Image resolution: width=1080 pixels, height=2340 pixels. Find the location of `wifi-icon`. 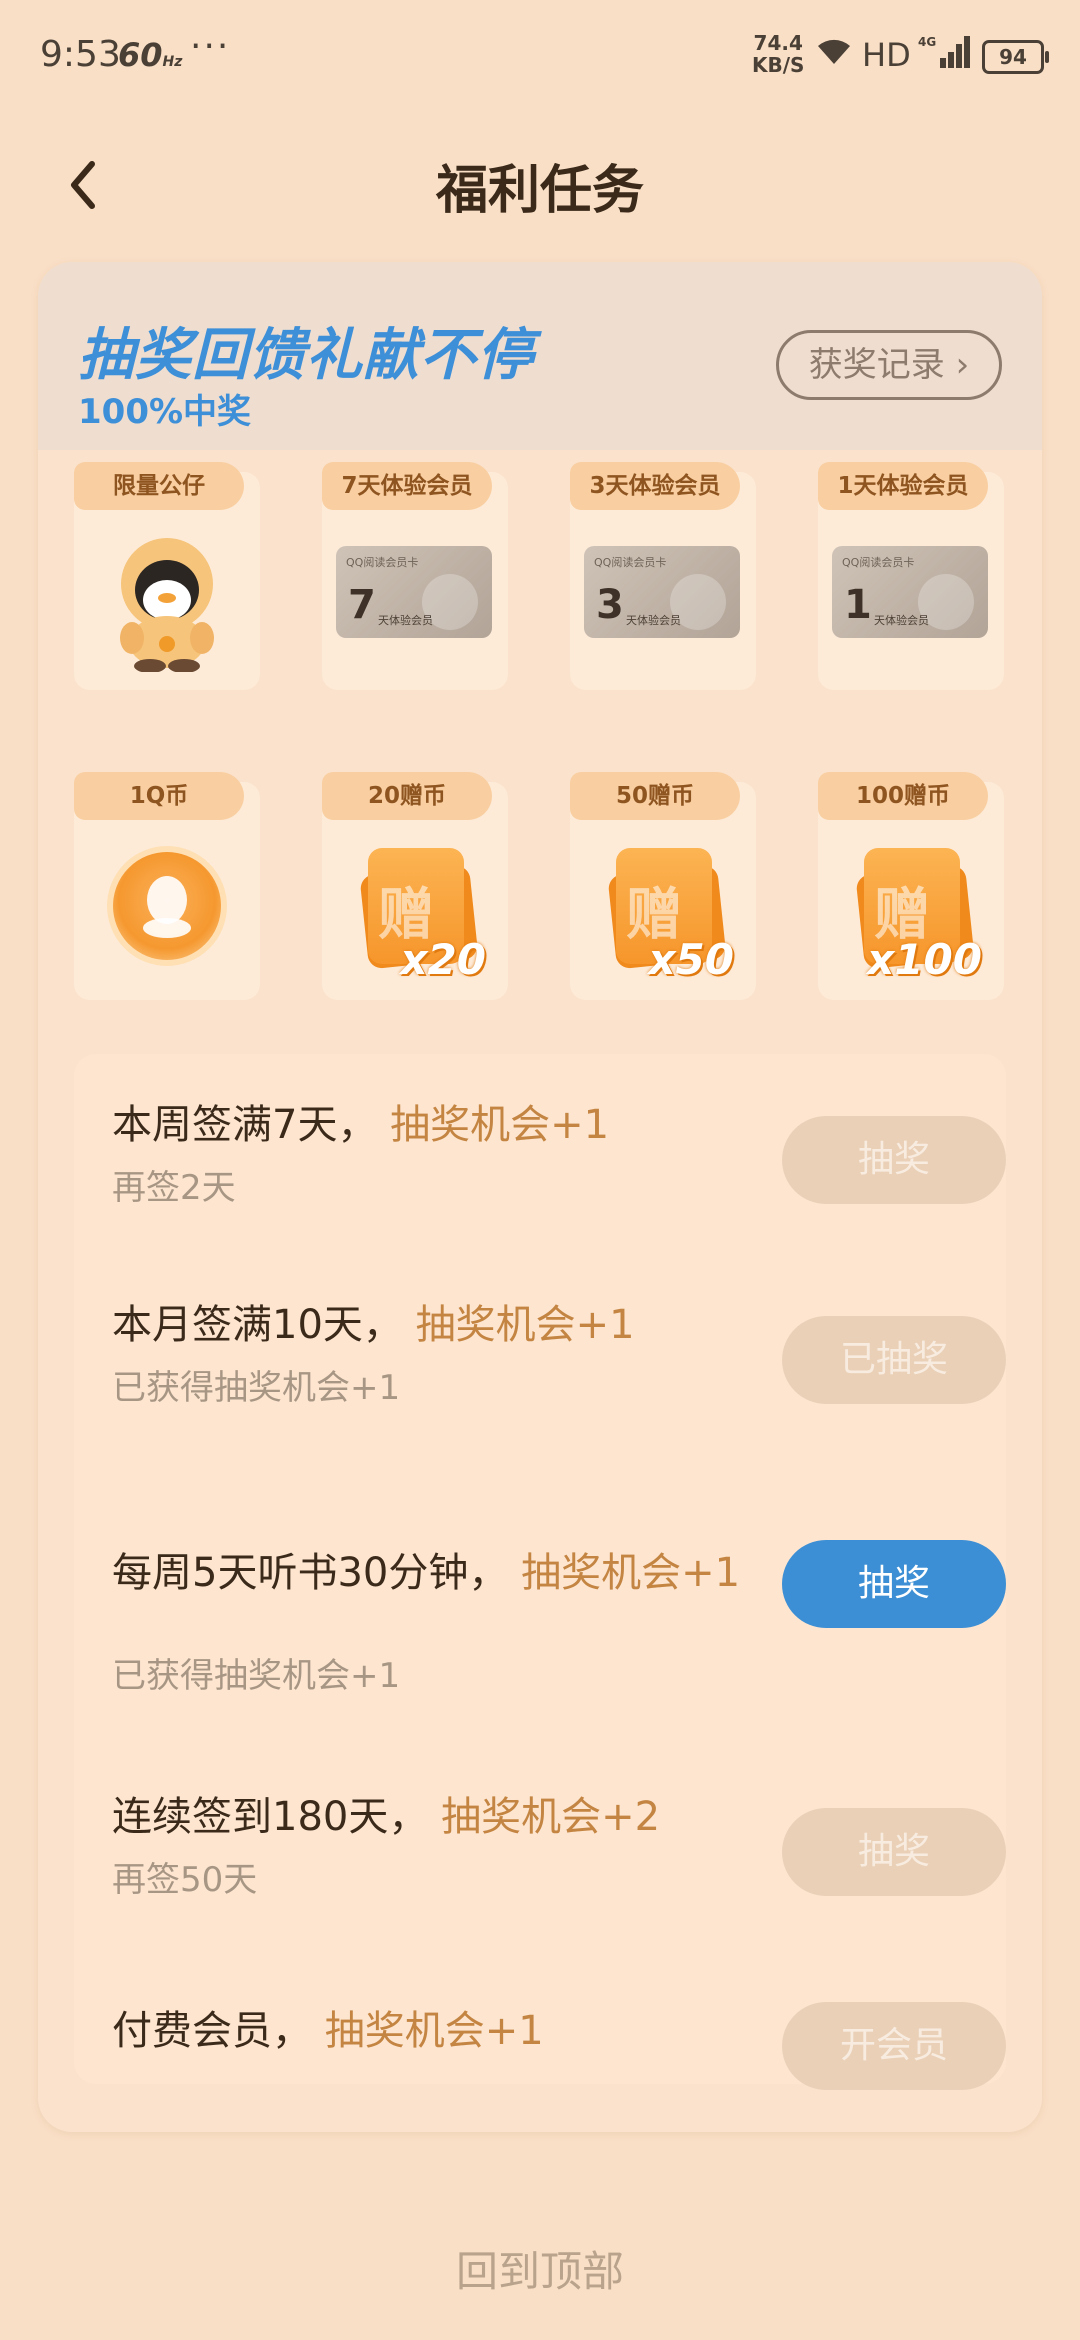

wifi-icon is located at coordinates (834, 51).